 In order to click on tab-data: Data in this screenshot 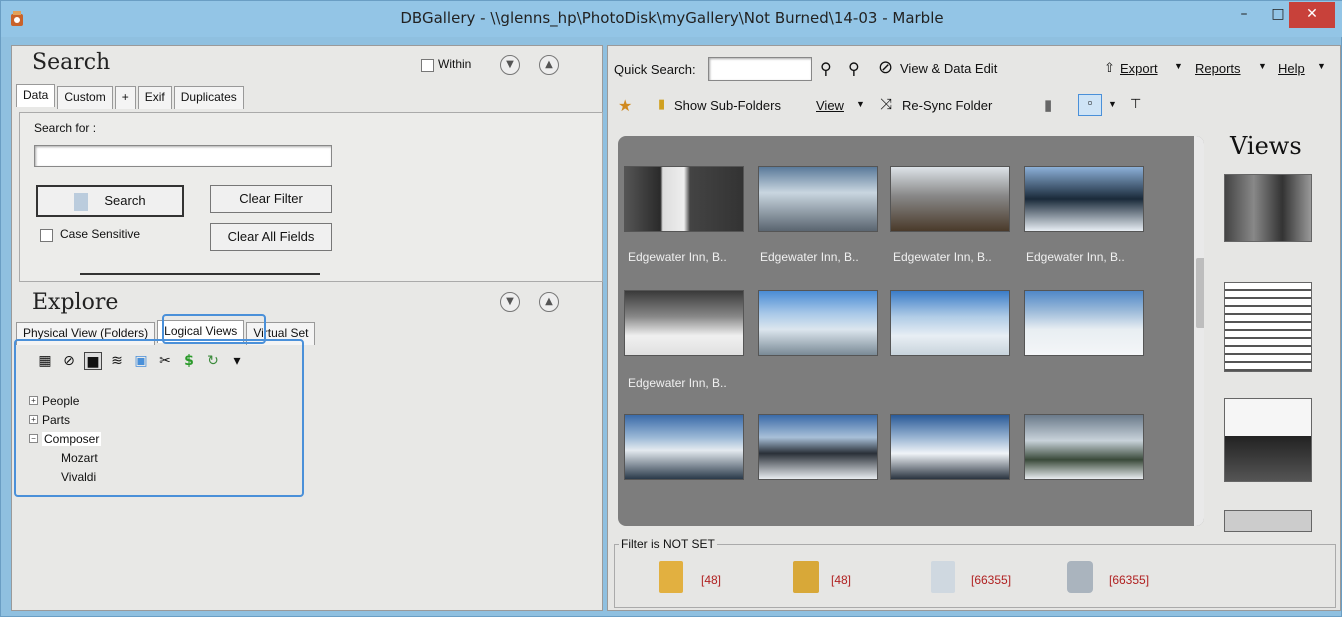, I will do `click(36, 95)`.